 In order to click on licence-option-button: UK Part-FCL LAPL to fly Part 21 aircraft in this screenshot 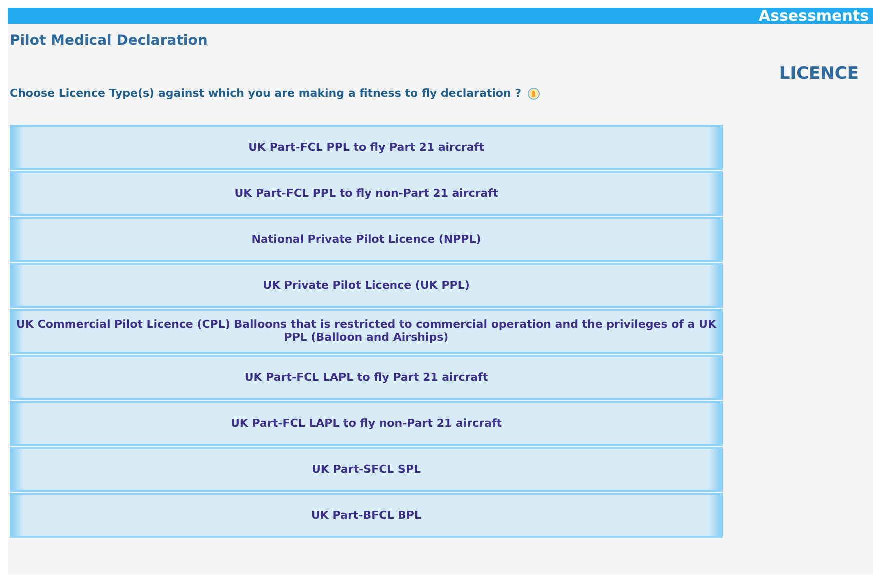, I will do `click(366, 377)`.